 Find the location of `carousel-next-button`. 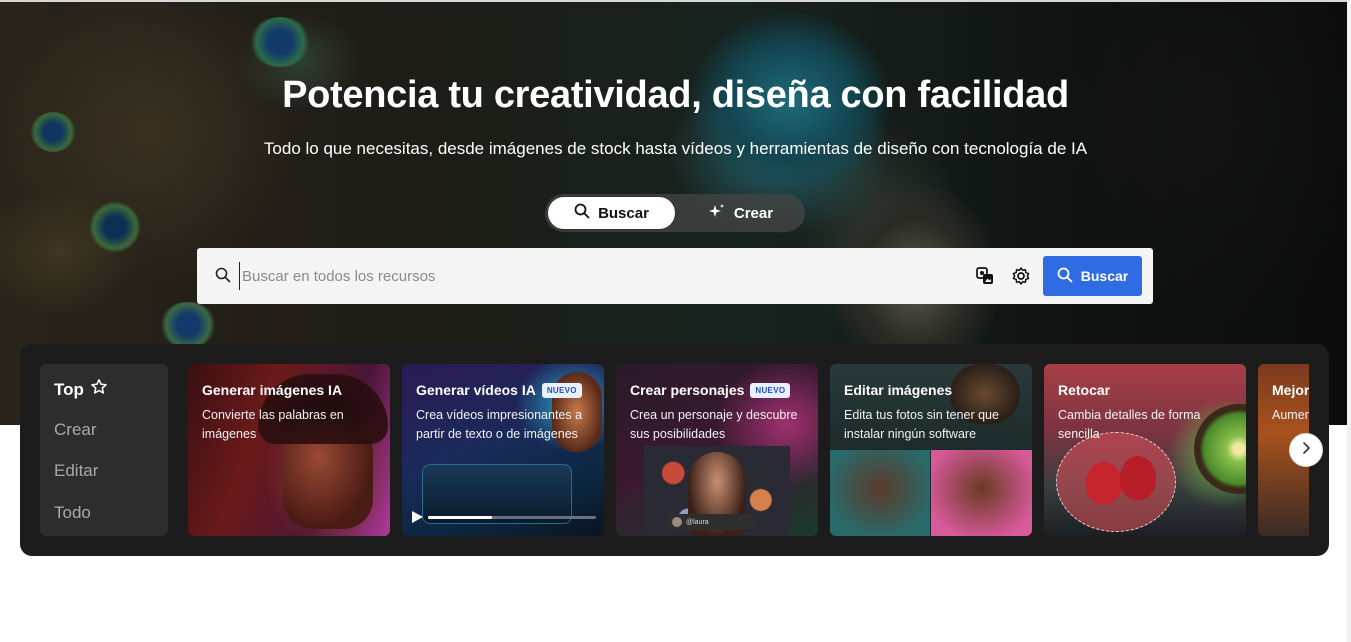

carousel-next-button is located at coordinates (1306, 450).